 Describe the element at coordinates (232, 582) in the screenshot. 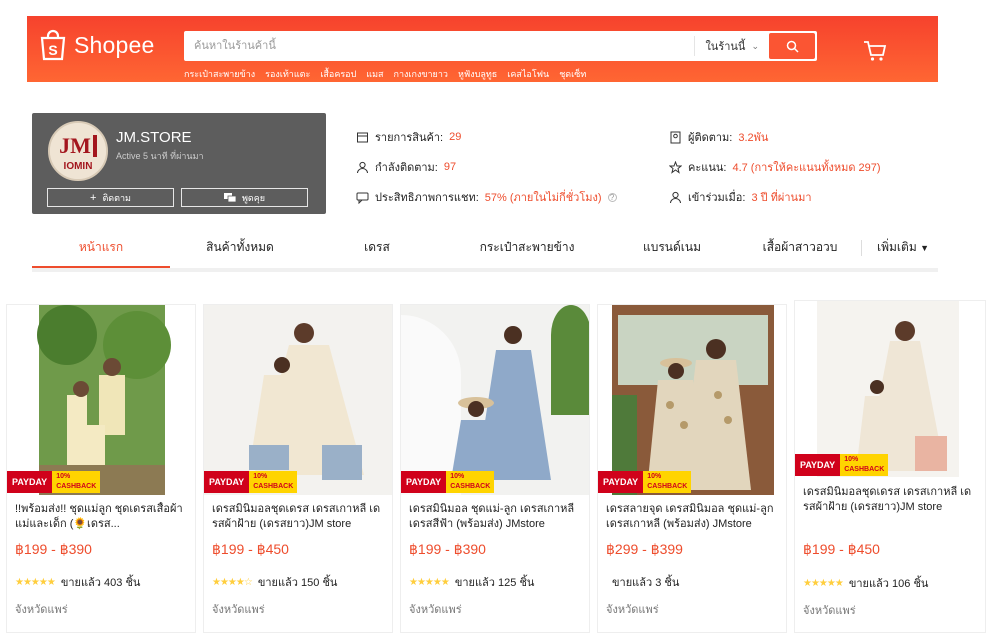

I see `rating-stars: ★★★★☆` at that location.